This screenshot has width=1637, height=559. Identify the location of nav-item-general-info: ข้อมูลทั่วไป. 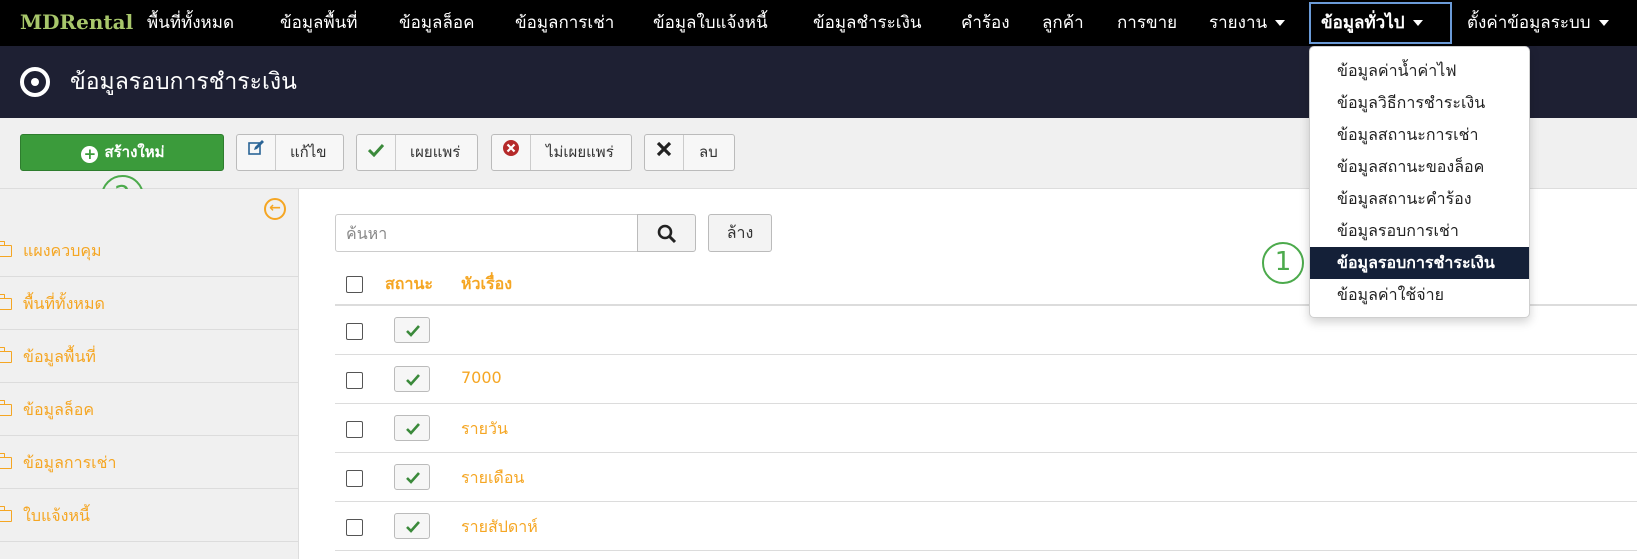
(1380, 23).